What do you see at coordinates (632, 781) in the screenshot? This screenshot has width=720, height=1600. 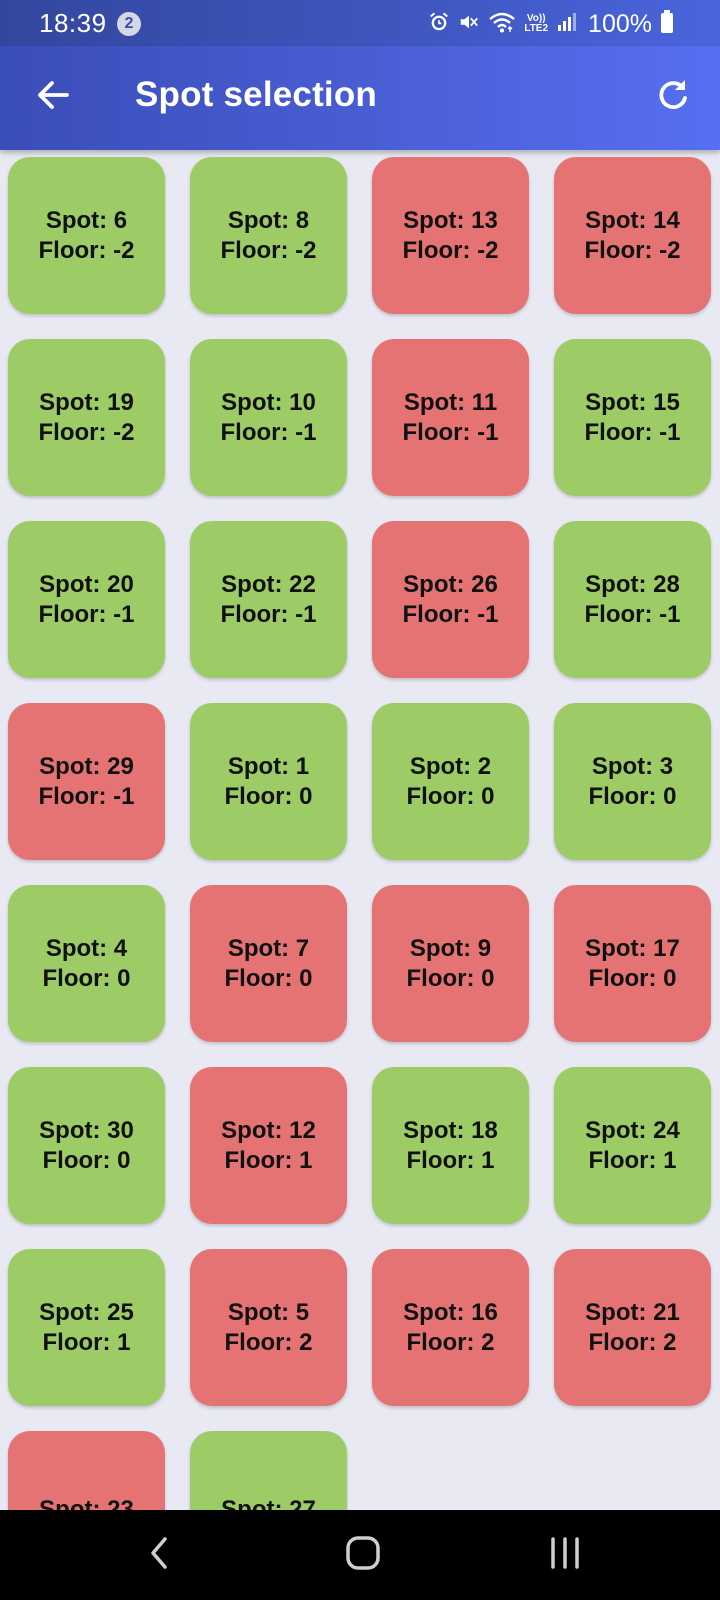 I see `spot-tile: Spot: 3 Floor: 0` at bounding box center [632, 781].